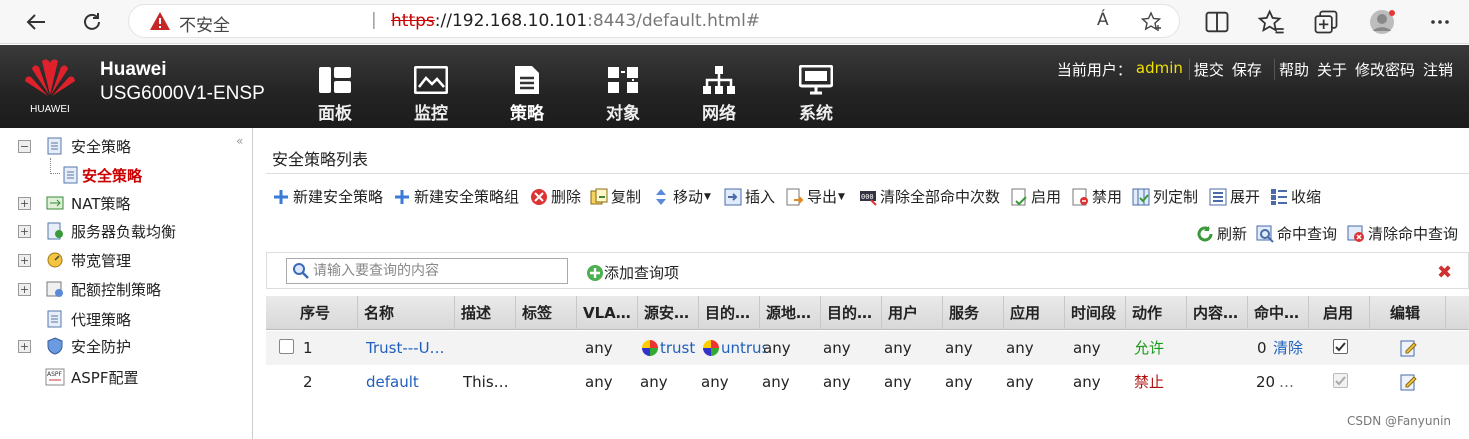  What do you see at coordinates (1096, 196) in the screenshot?
I see `disable-button: 禁用` at bounding box center [1096, 196].